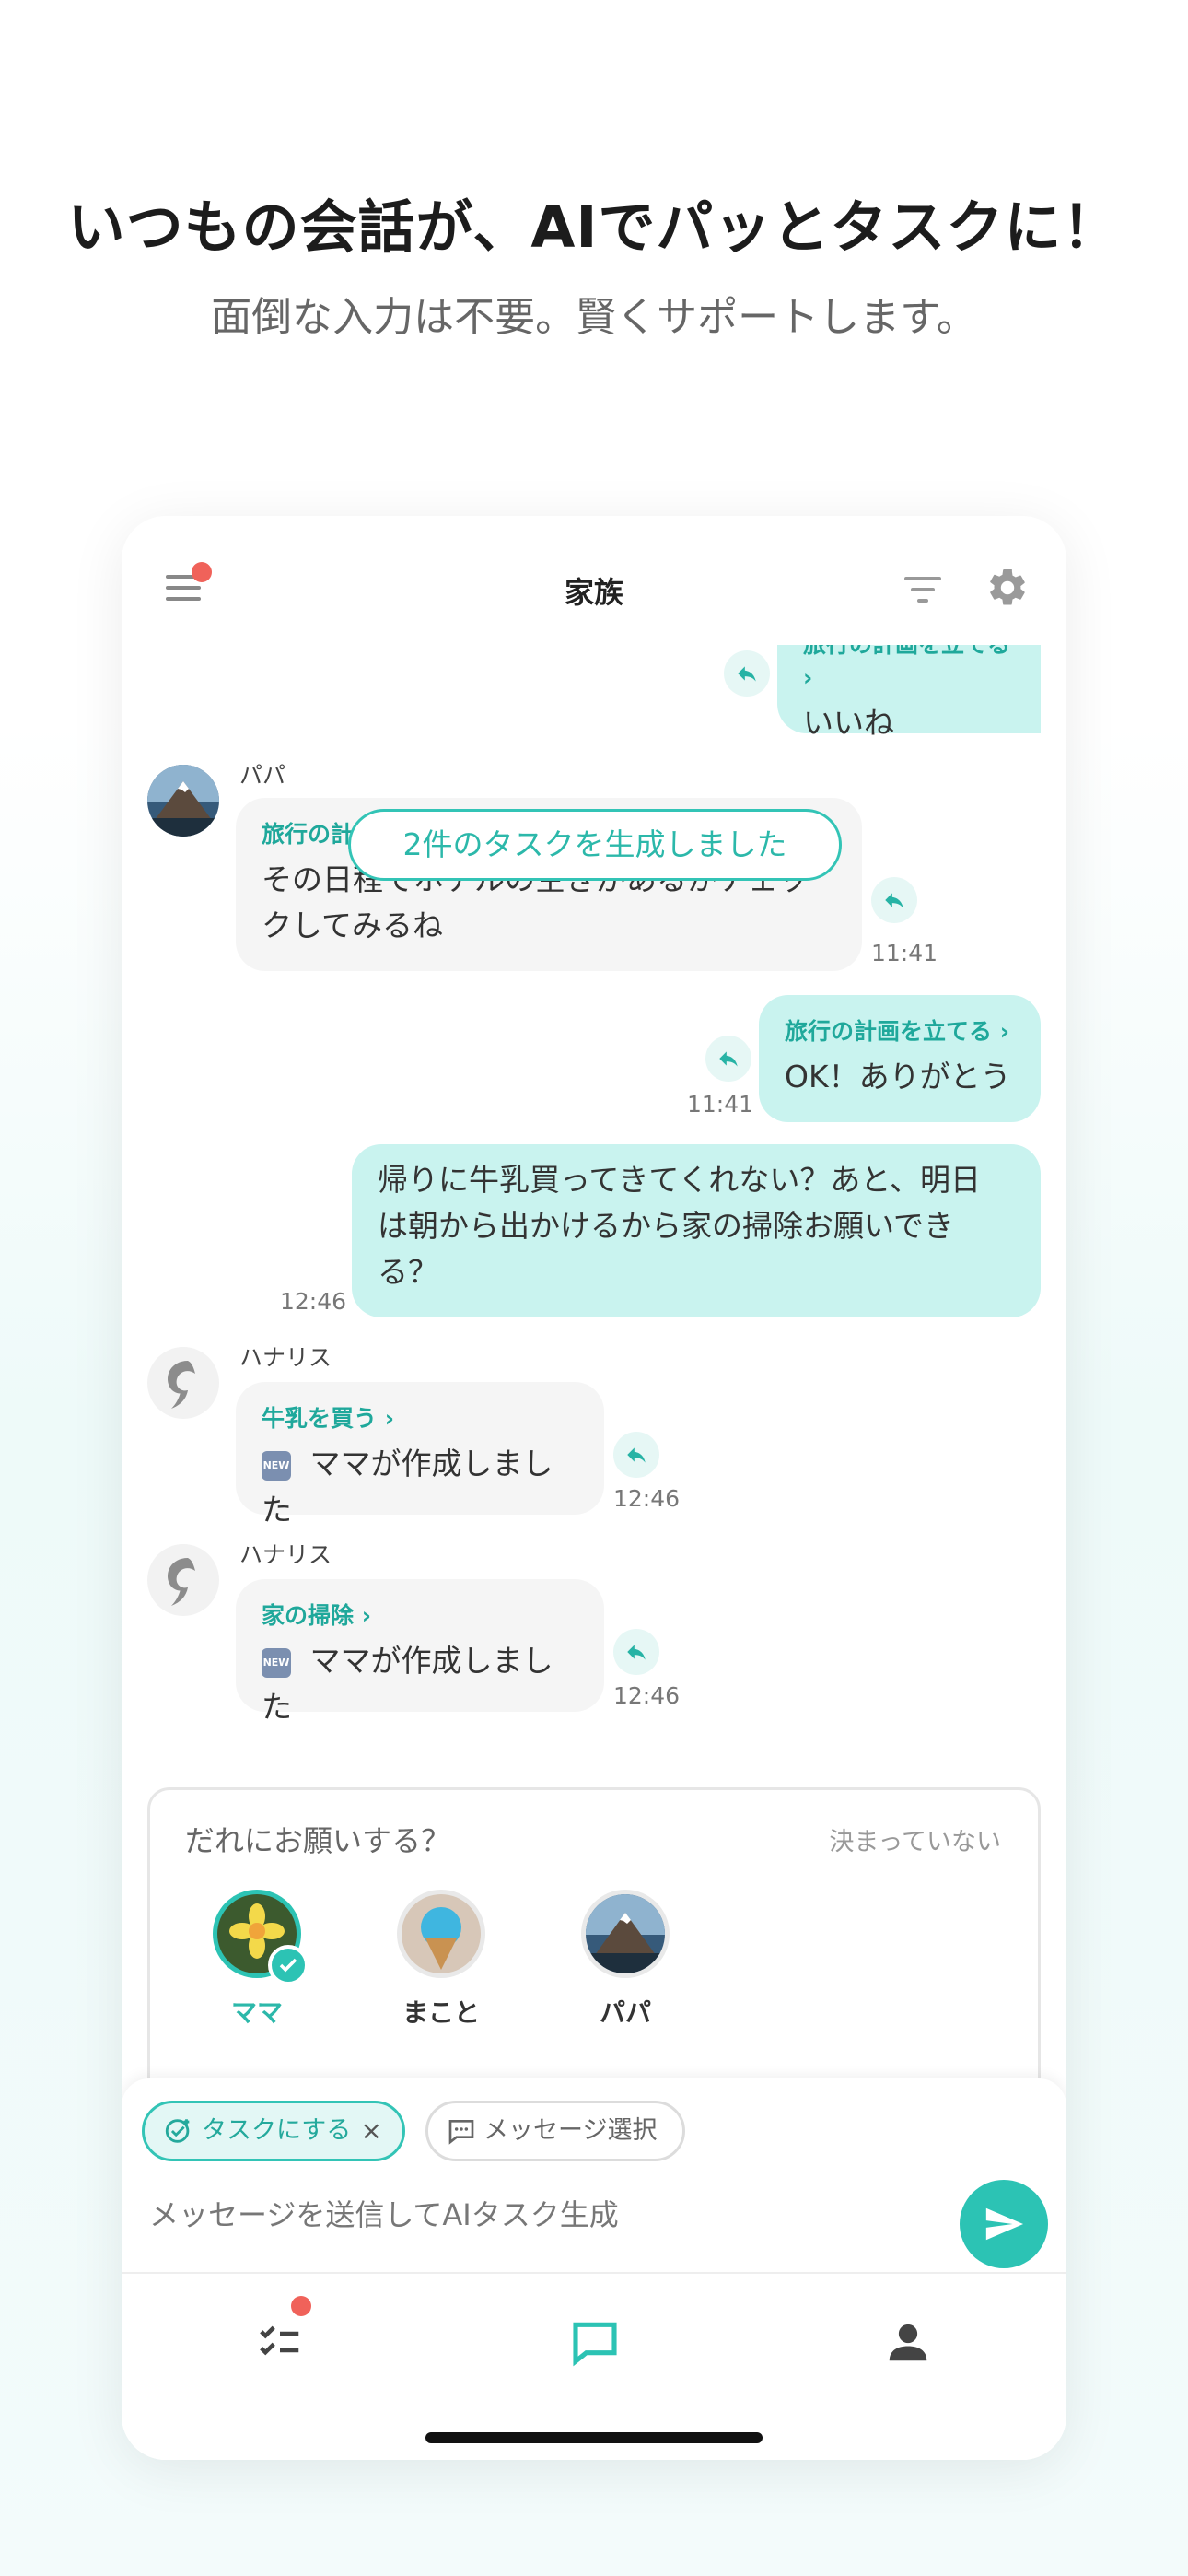 This screenshot has height=2576, width=1188. I want to click on check-icon, so click(288, 1965).